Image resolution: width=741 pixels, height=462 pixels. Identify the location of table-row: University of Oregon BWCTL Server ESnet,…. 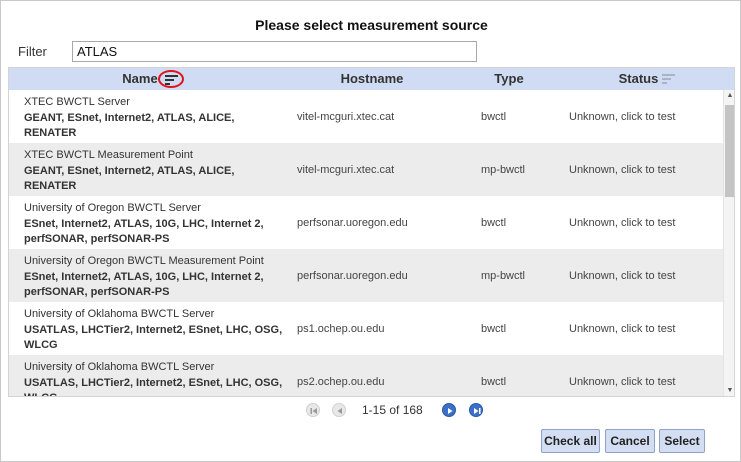
(366, 222).